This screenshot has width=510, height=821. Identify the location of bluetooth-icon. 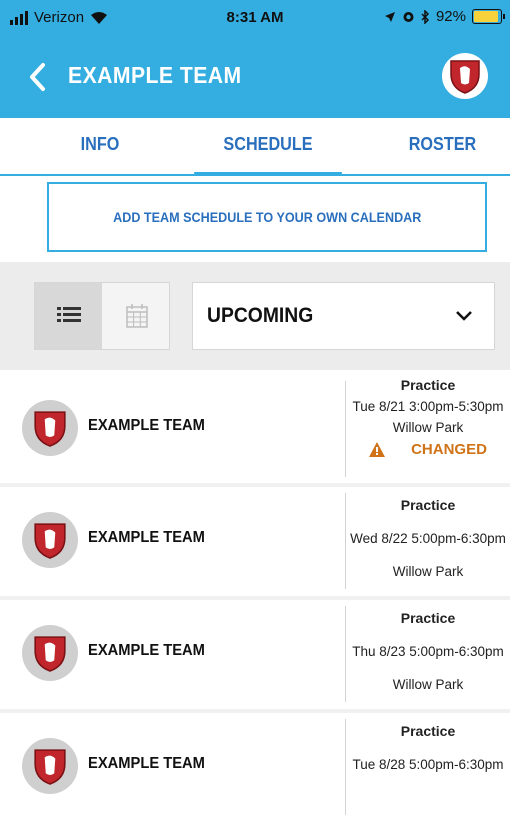
(425, 16).